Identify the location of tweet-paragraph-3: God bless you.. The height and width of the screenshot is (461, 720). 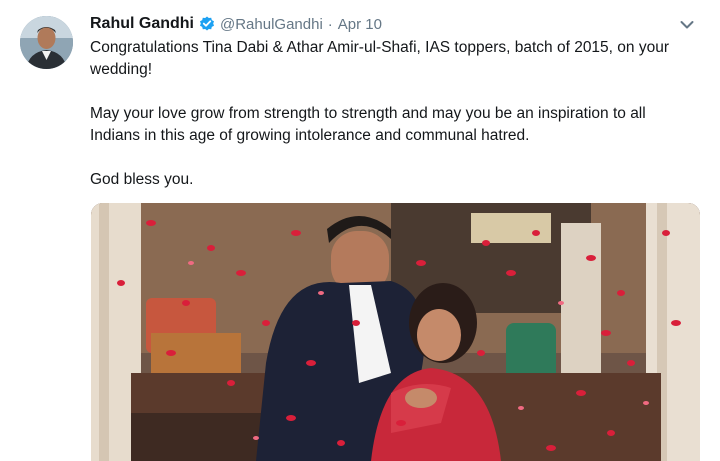
(142, 179).